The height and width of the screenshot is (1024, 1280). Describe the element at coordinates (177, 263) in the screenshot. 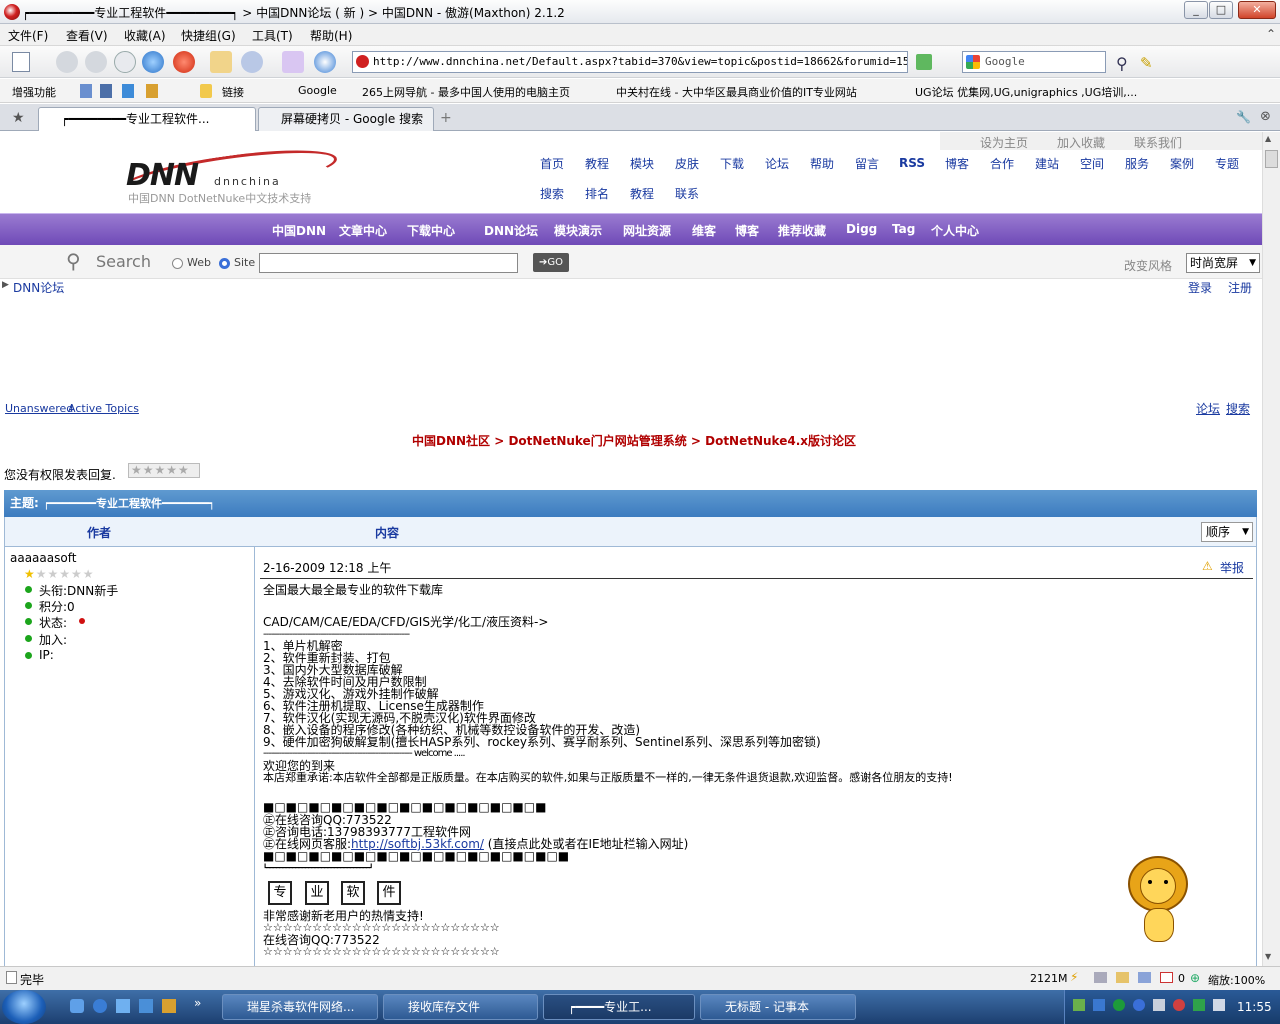

I see `radio-web` at that location.